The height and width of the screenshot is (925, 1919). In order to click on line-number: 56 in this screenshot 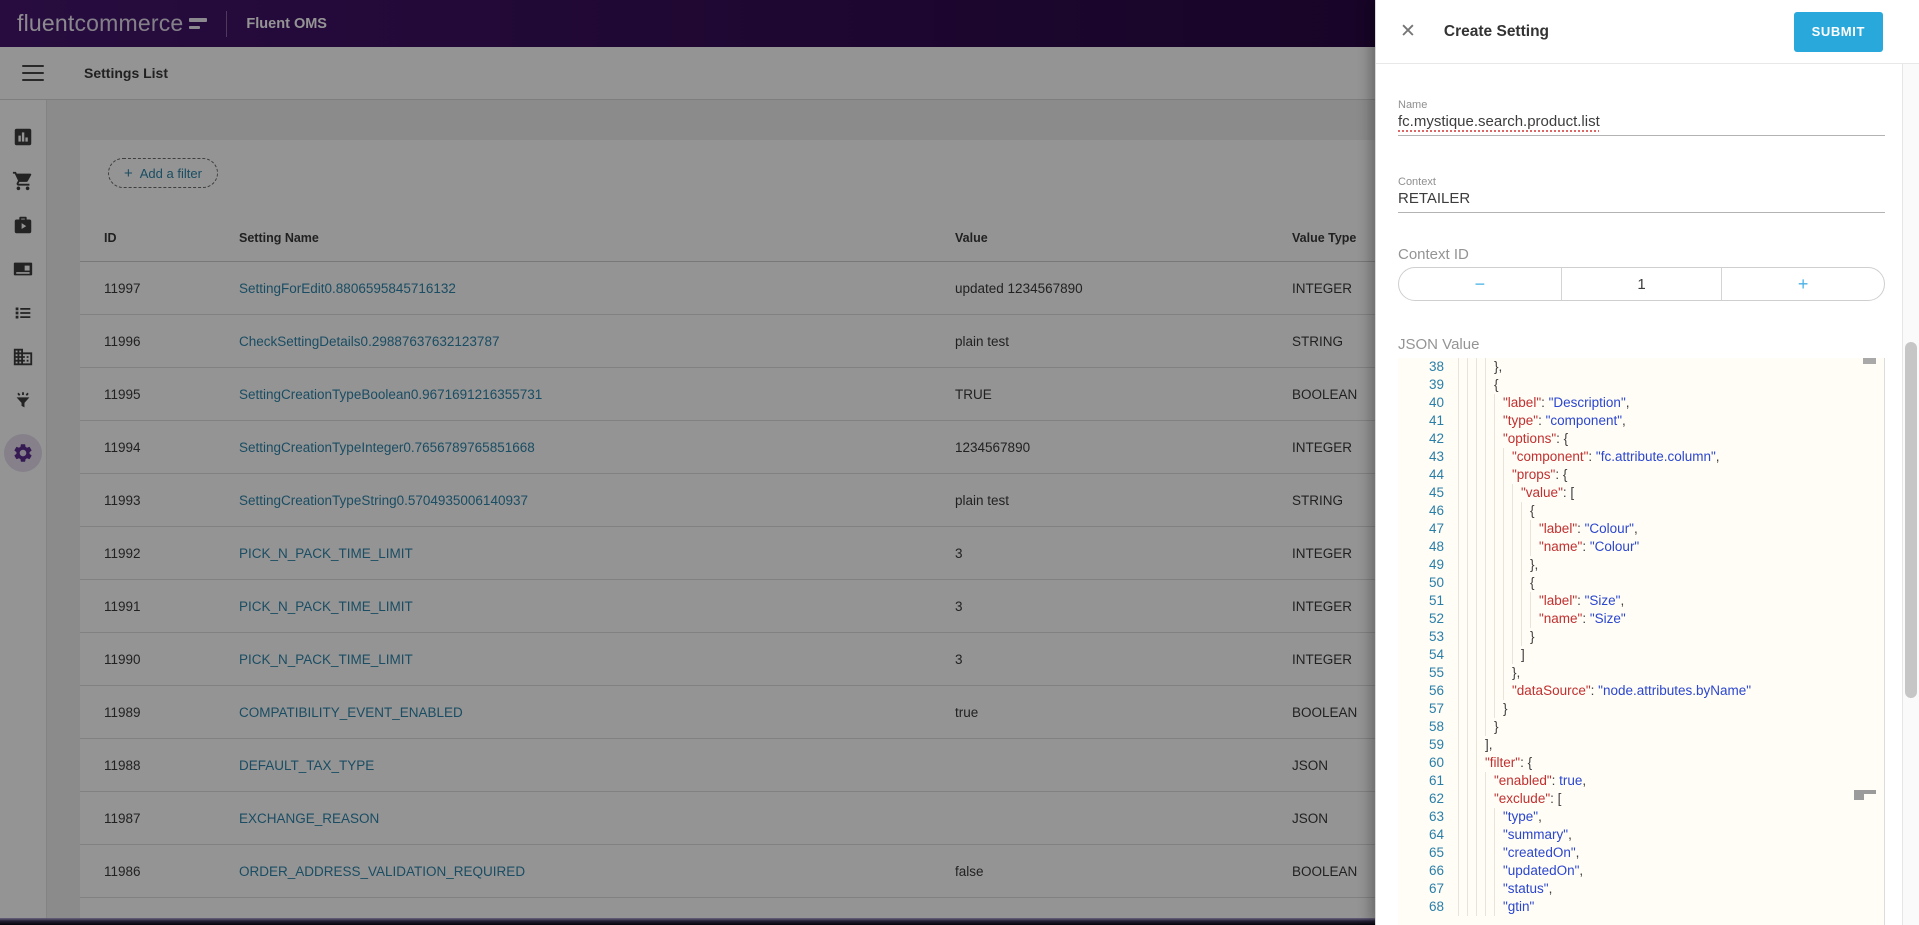, I will do `click(1436, 690)`.